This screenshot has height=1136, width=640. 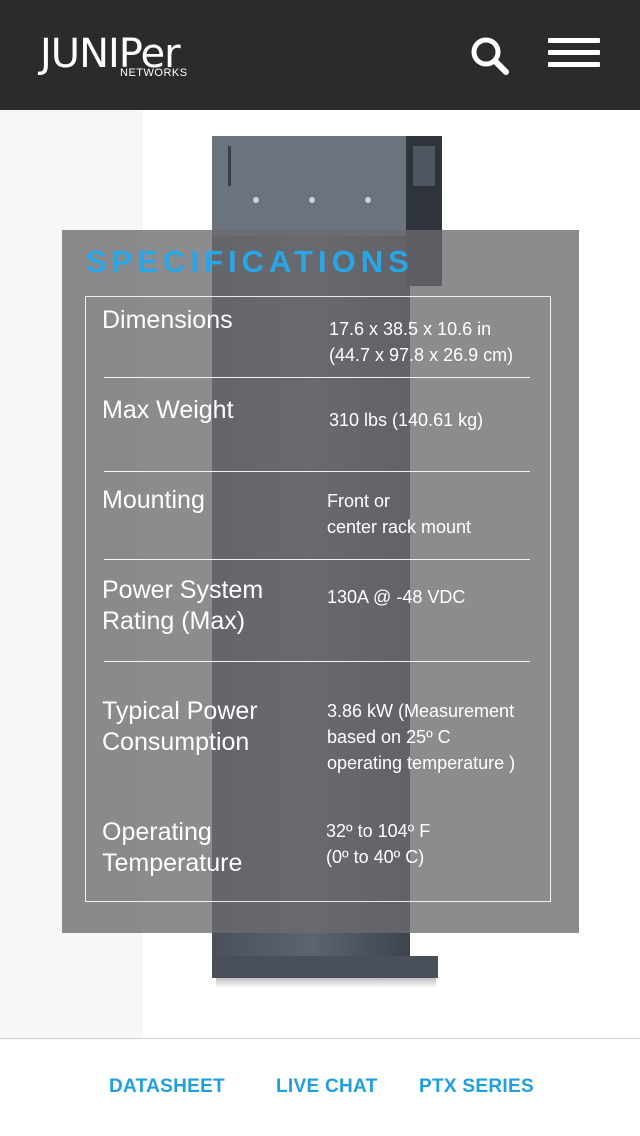 What do you see at coordinates (574, 40) in the screenshot?
I see `hamburger-menu-icon` at bounding box center [574, 40].